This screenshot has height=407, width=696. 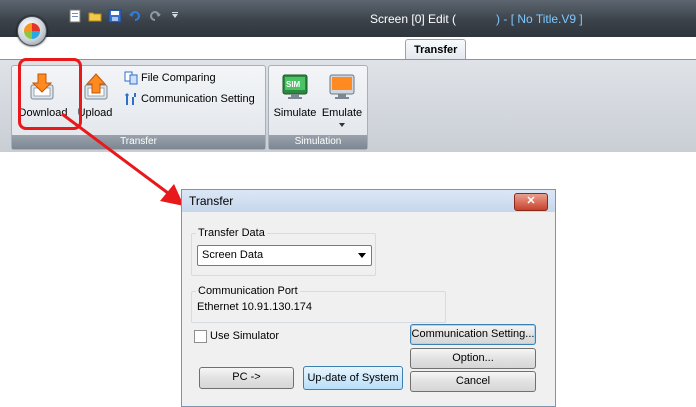 I want to click on callout-arrow-line, so click(x=117, y=155).